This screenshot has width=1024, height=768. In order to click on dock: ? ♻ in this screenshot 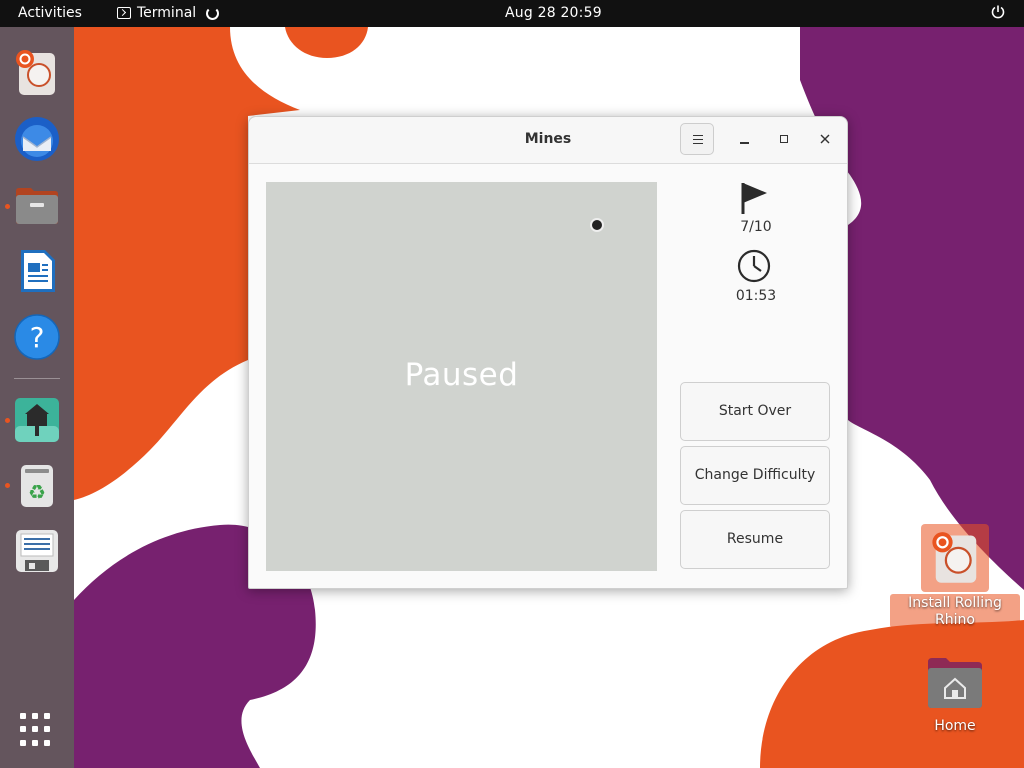, I will do `click(37, 397)`.